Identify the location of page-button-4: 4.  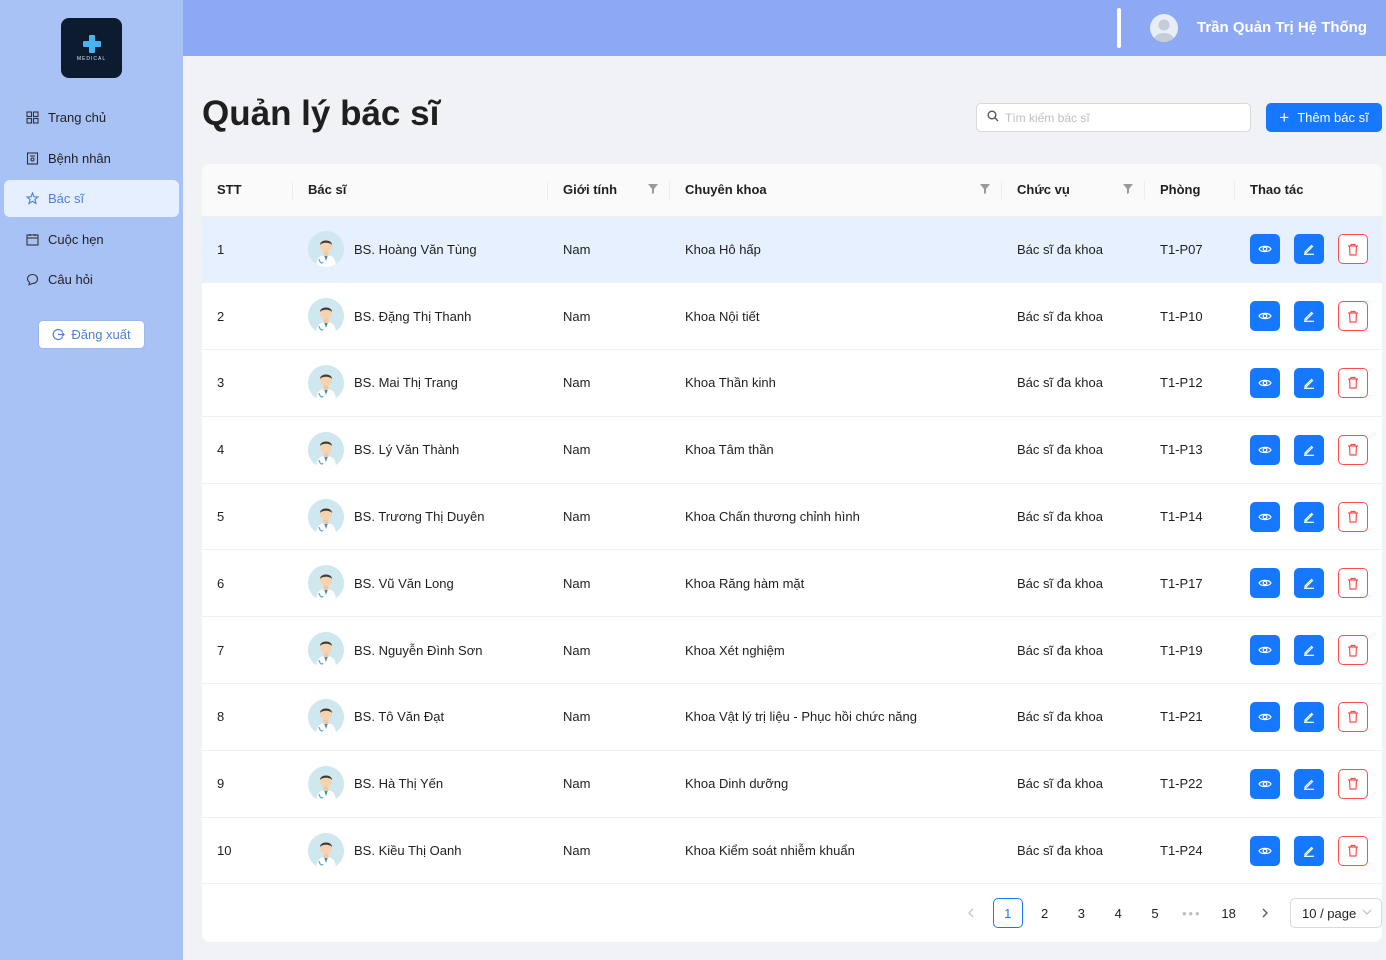
(1118, 913).